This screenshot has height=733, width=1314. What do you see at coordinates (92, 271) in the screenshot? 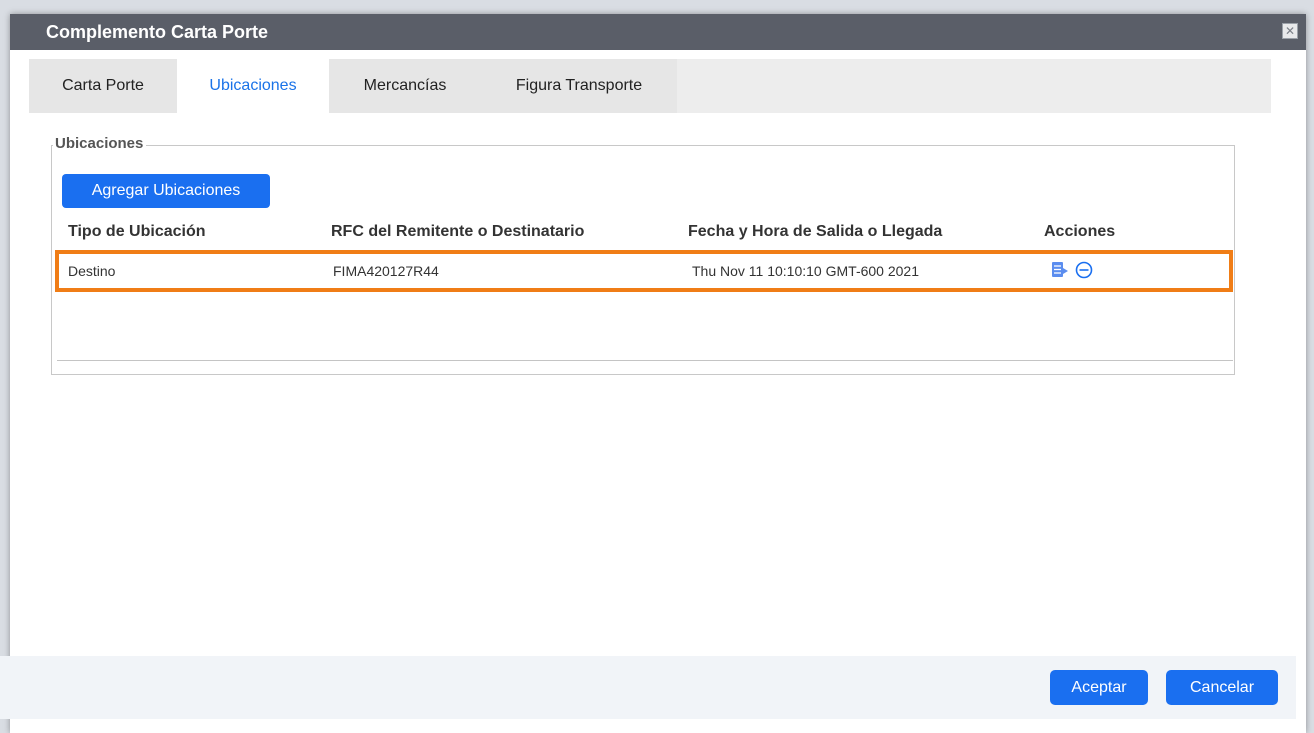
I see `cell-tipo: Destino` at bounding box center [92, 271].